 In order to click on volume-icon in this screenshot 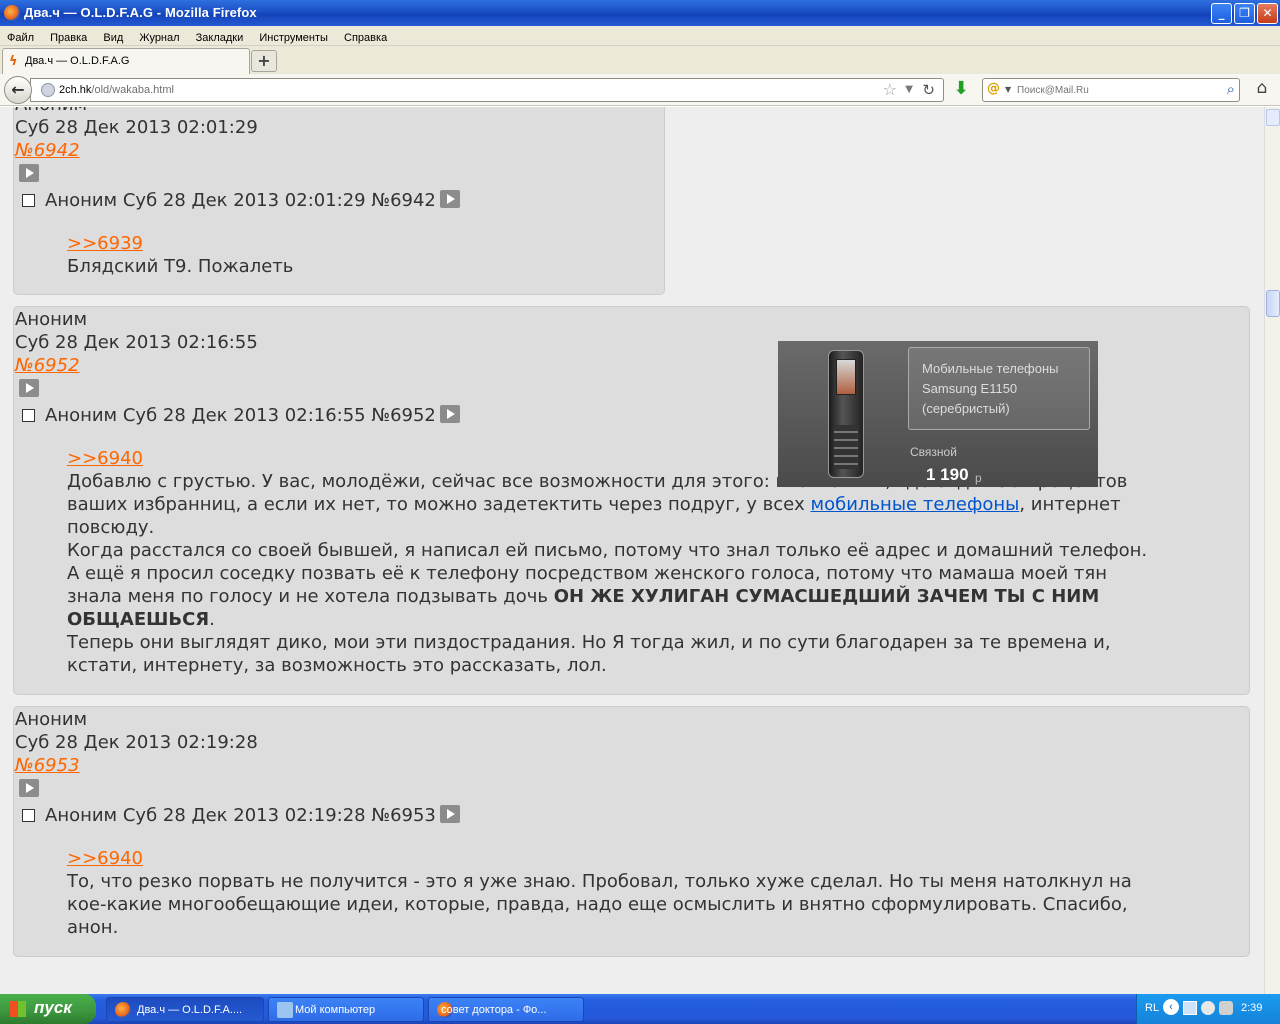, I will do `click(1208, 1008)`.